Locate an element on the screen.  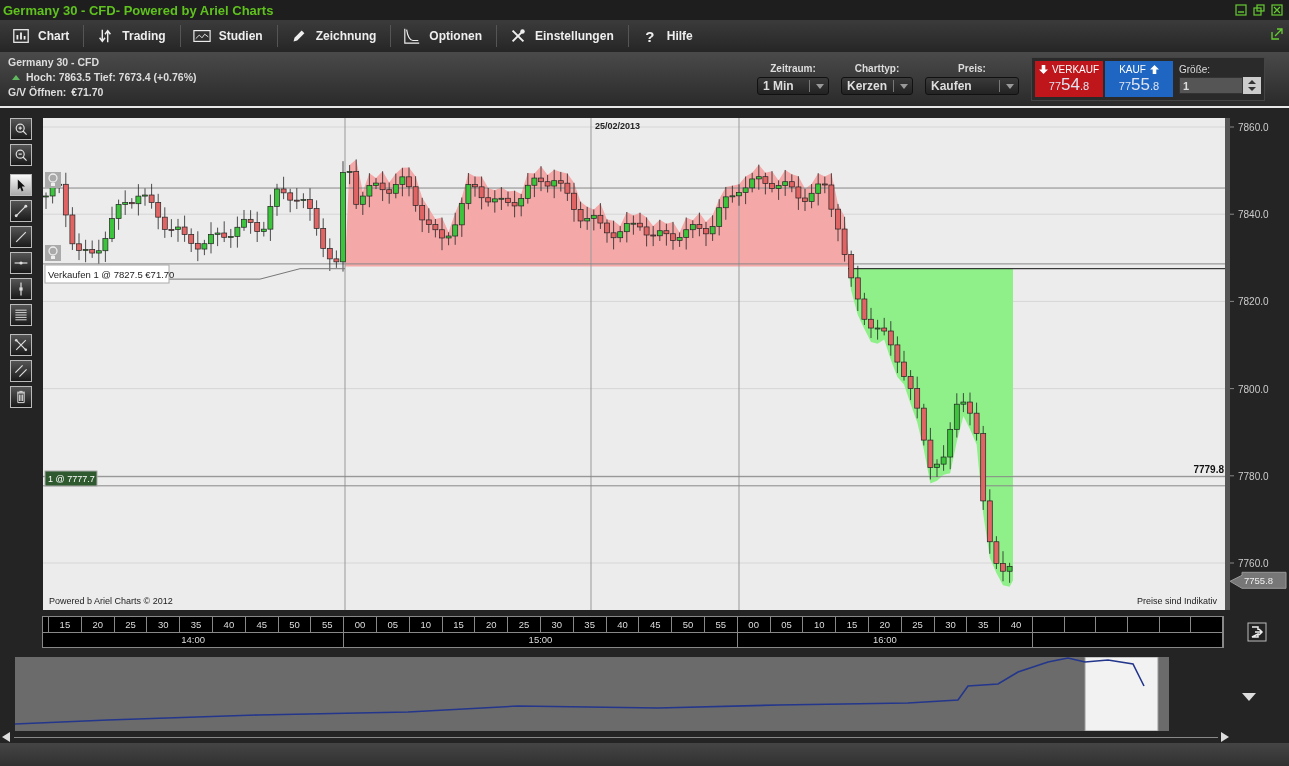
level-label: 7779.8 is located at coordinates (1208, 469).